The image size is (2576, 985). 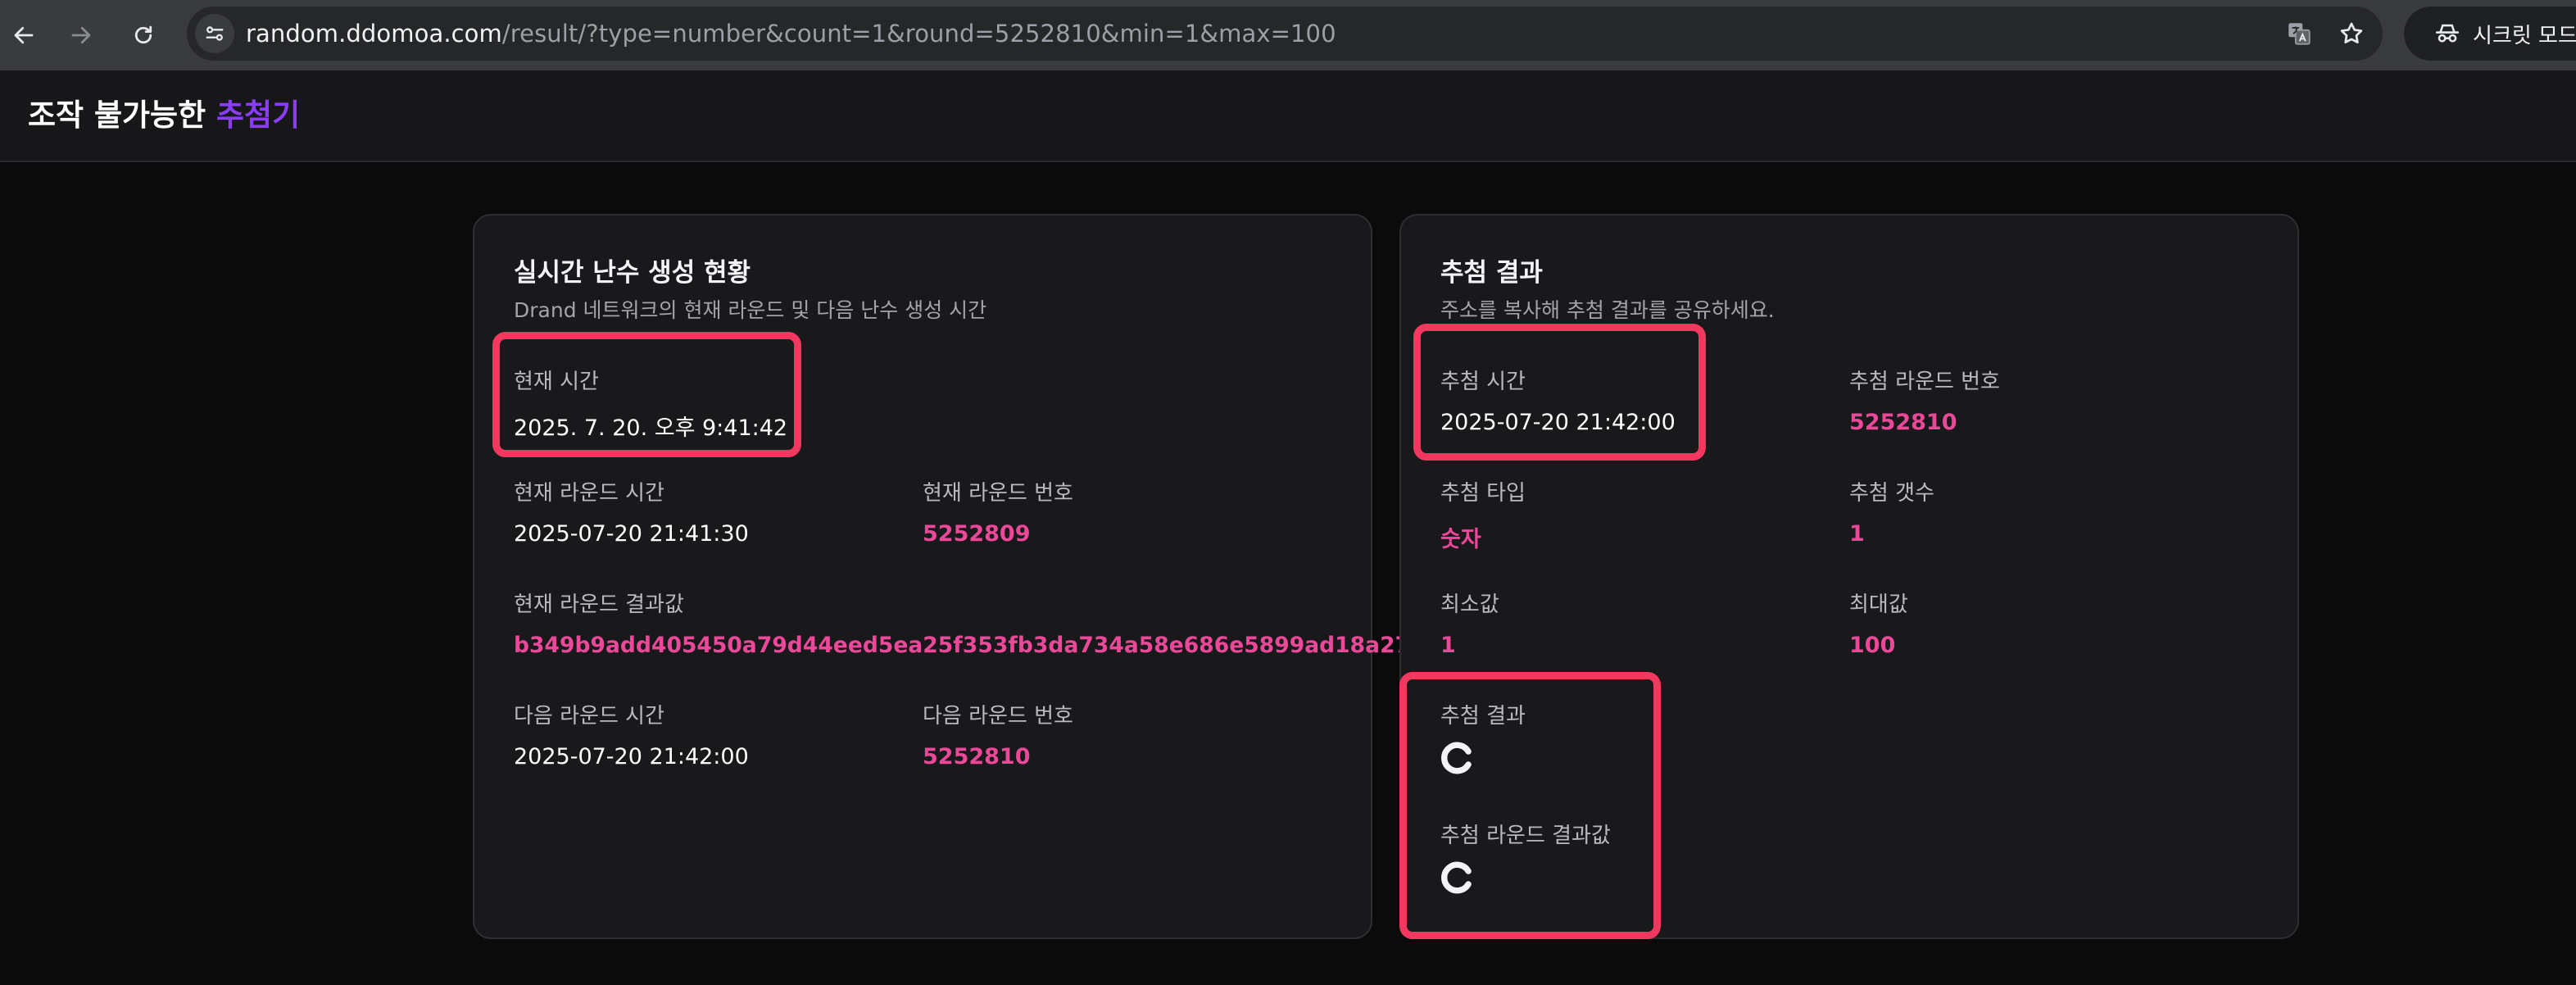 I want to click on forward-arrow-icon, so click(x=81, y=35).